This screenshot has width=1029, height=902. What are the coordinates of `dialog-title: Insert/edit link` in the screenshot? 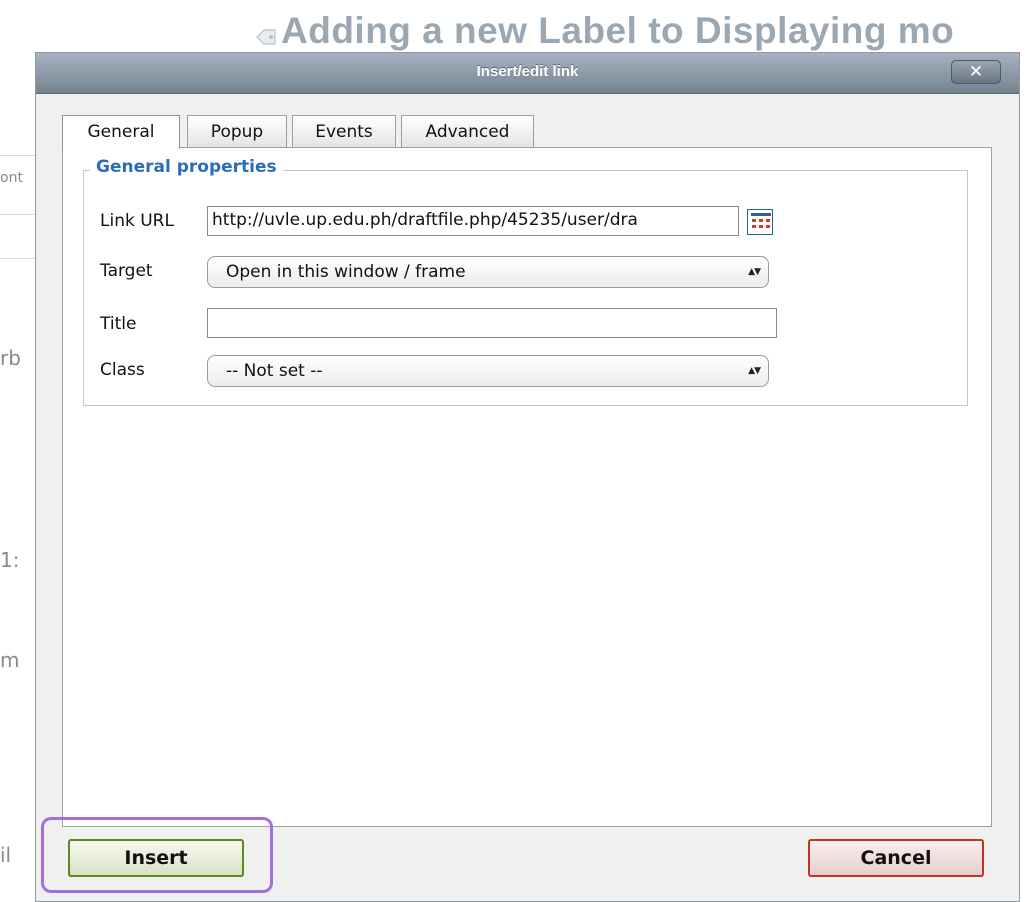 It's located at (527, 71).